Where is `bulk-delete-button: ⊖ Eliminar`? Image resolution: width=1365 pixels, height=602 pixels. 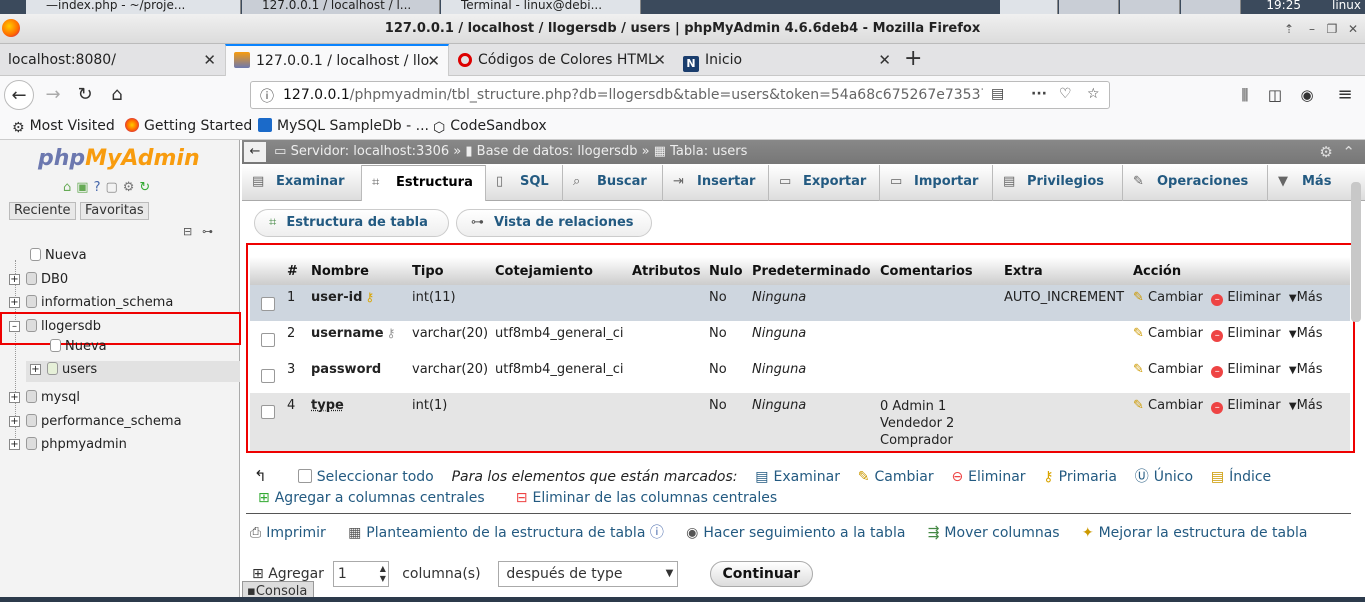 bulk-delete-button: ⊖ Eliminar is located at coordinates (988, 477).